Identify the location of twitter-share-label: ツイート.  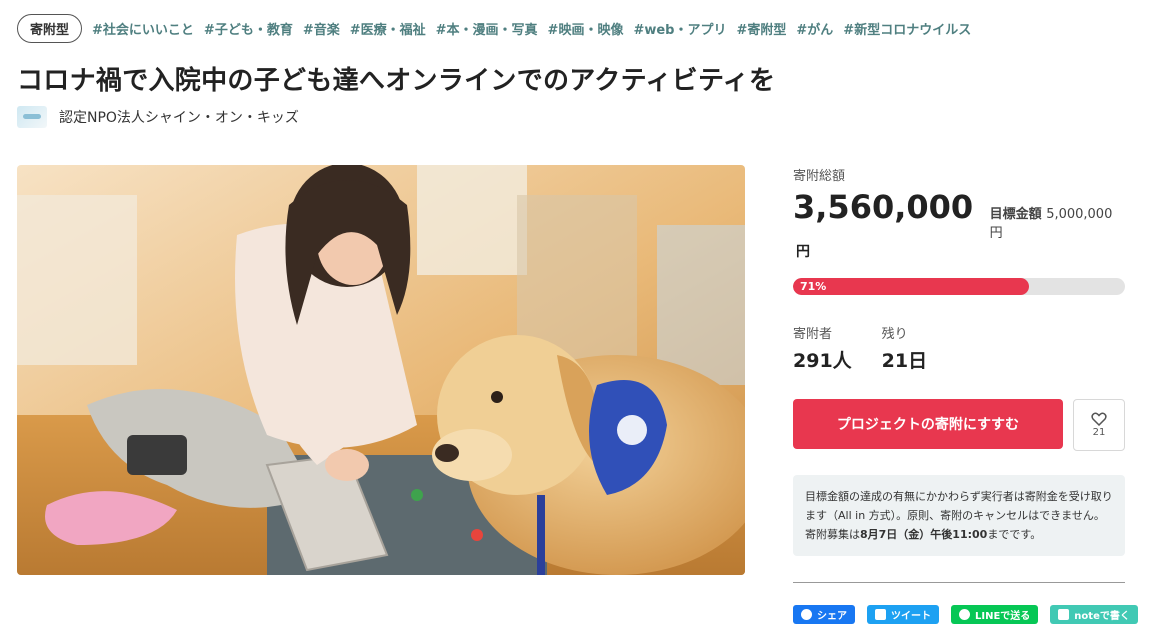
(911, 616).